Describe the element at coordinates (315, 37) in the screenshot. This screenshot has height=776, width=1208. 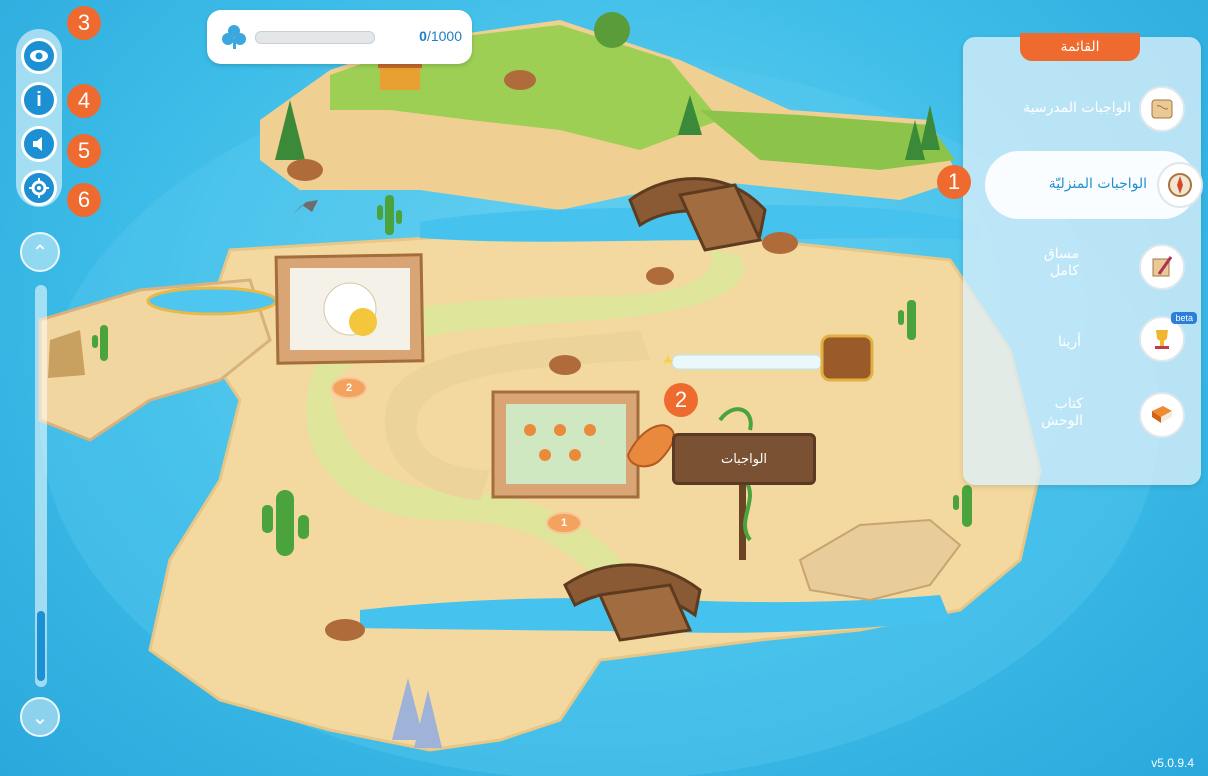
I see `score-progress-bar` at that location.